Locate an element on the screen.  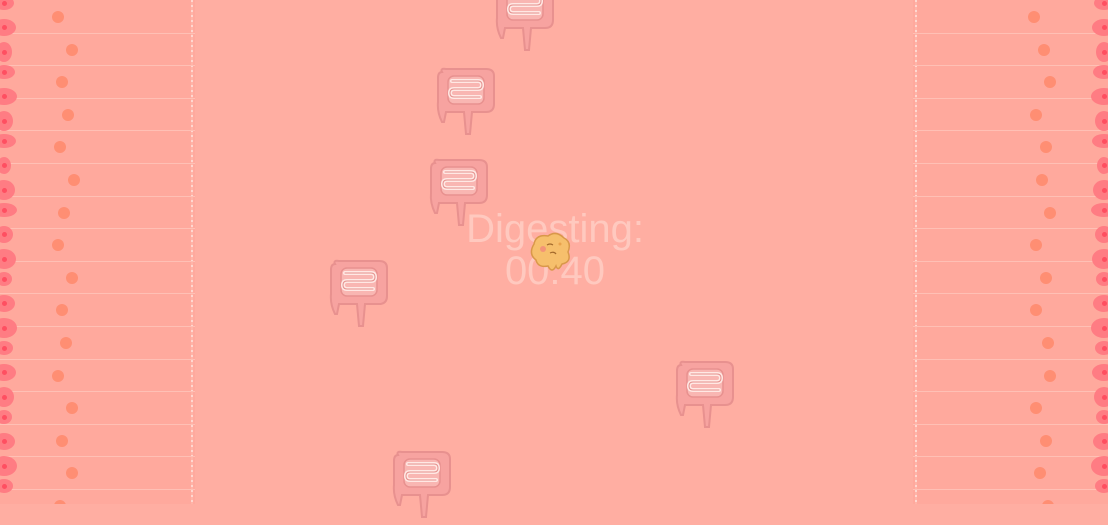
food-blob-player is located at coordinates (550, 252).